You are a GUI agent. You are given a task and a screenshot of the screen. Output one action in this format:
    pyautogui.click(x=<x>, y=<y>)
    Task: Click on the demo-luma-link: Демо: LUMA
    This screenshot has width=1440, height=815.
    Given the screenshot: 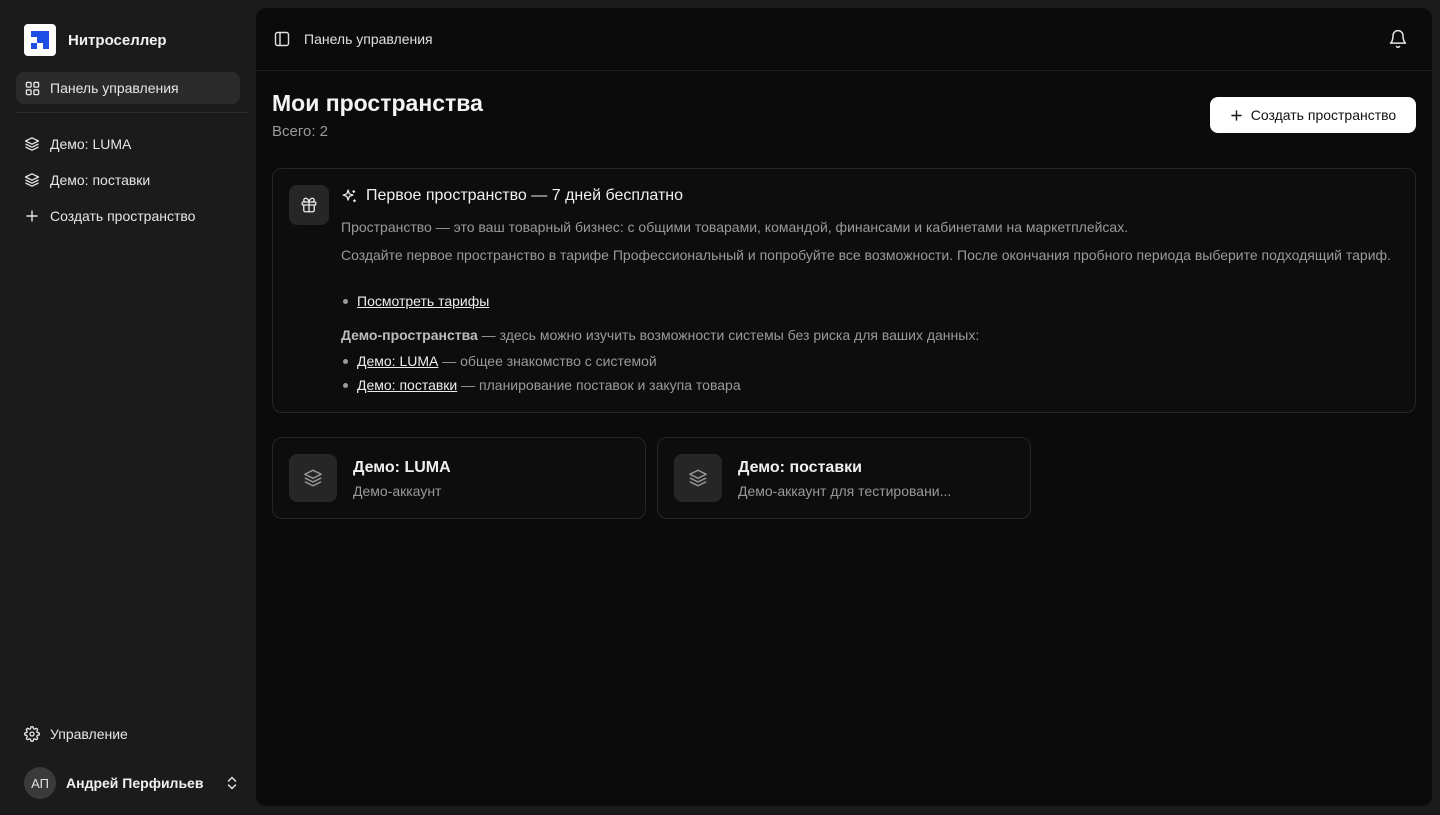 What is the action you would take?
    pyautogui.click(x=397, y=361)
    